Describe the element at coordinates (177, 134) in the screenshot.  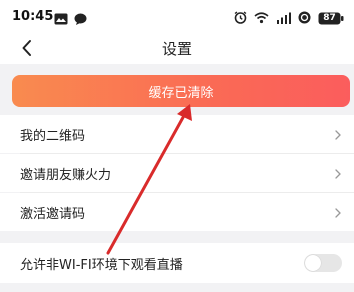
I see `menu-item-my-qrcode: 我的二维码` at that location.